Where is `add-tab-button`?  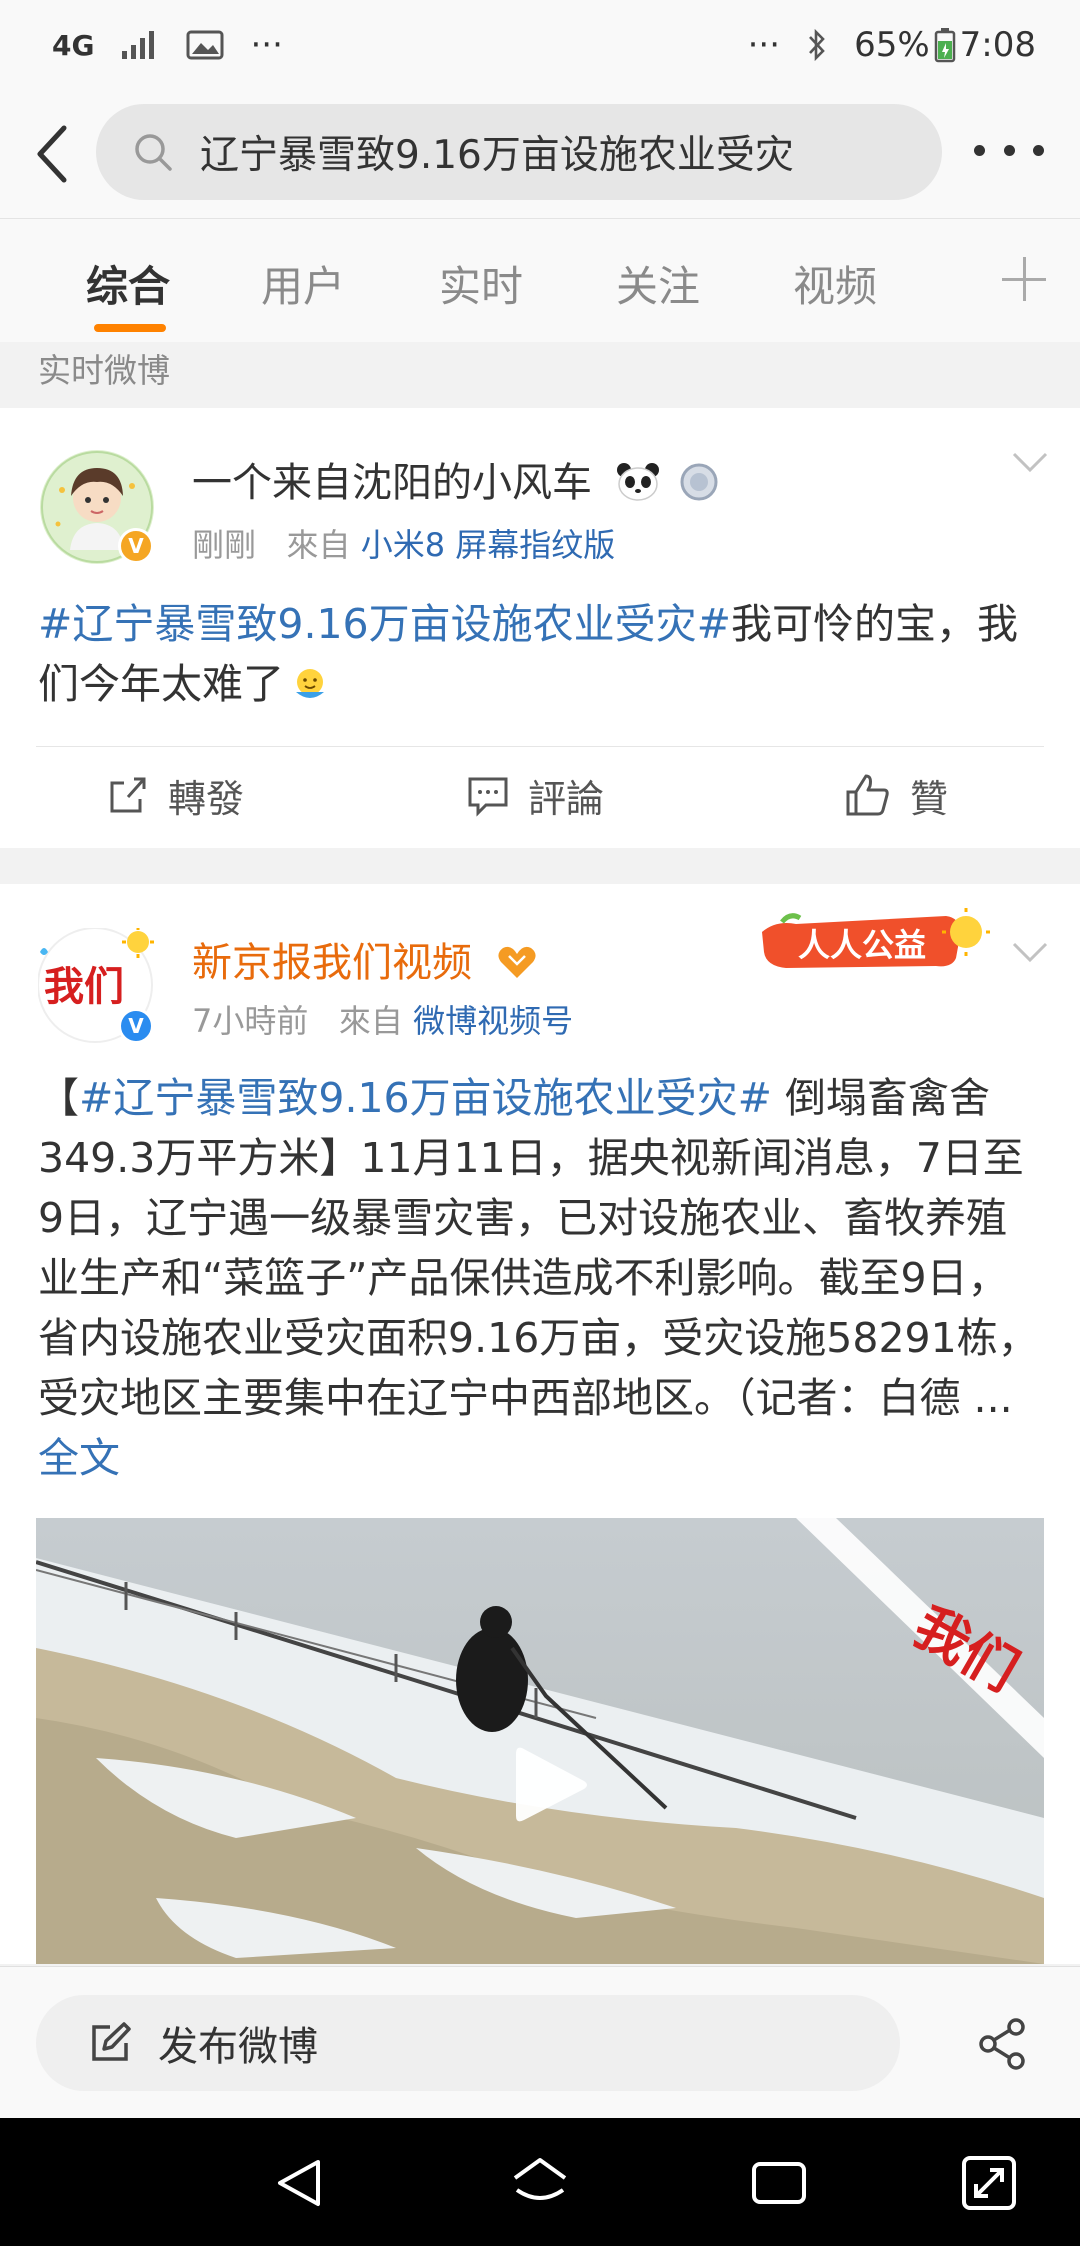 add-tab-button is located at coordinates (1024, 279).